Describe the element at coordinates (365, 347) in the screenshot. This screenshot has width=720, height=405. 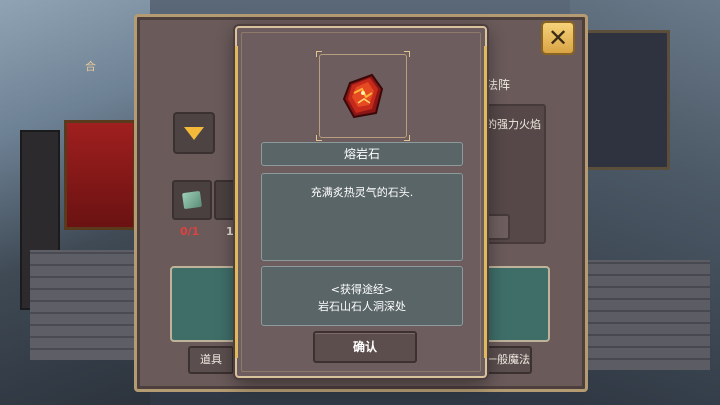
I see `confirm-button: 确认` at that location.